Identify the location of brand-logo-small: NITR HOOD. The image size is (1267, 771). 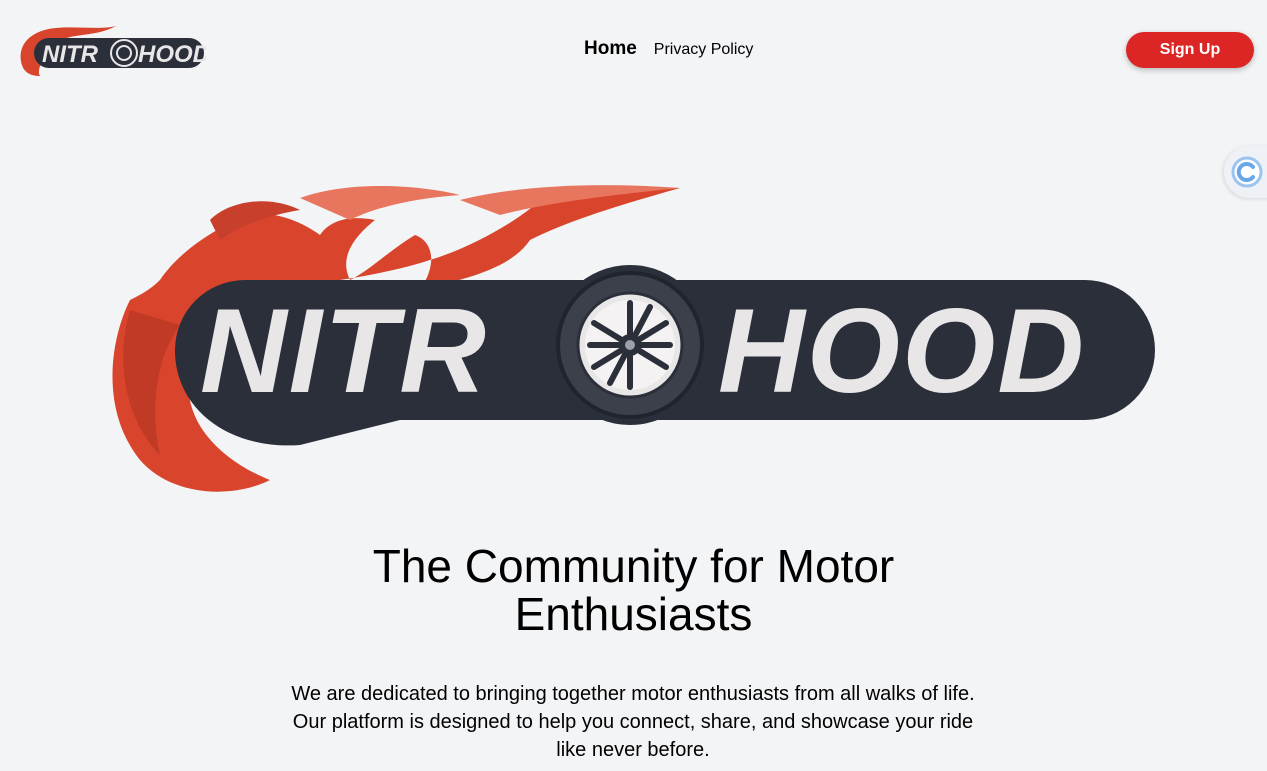
(111, 51).